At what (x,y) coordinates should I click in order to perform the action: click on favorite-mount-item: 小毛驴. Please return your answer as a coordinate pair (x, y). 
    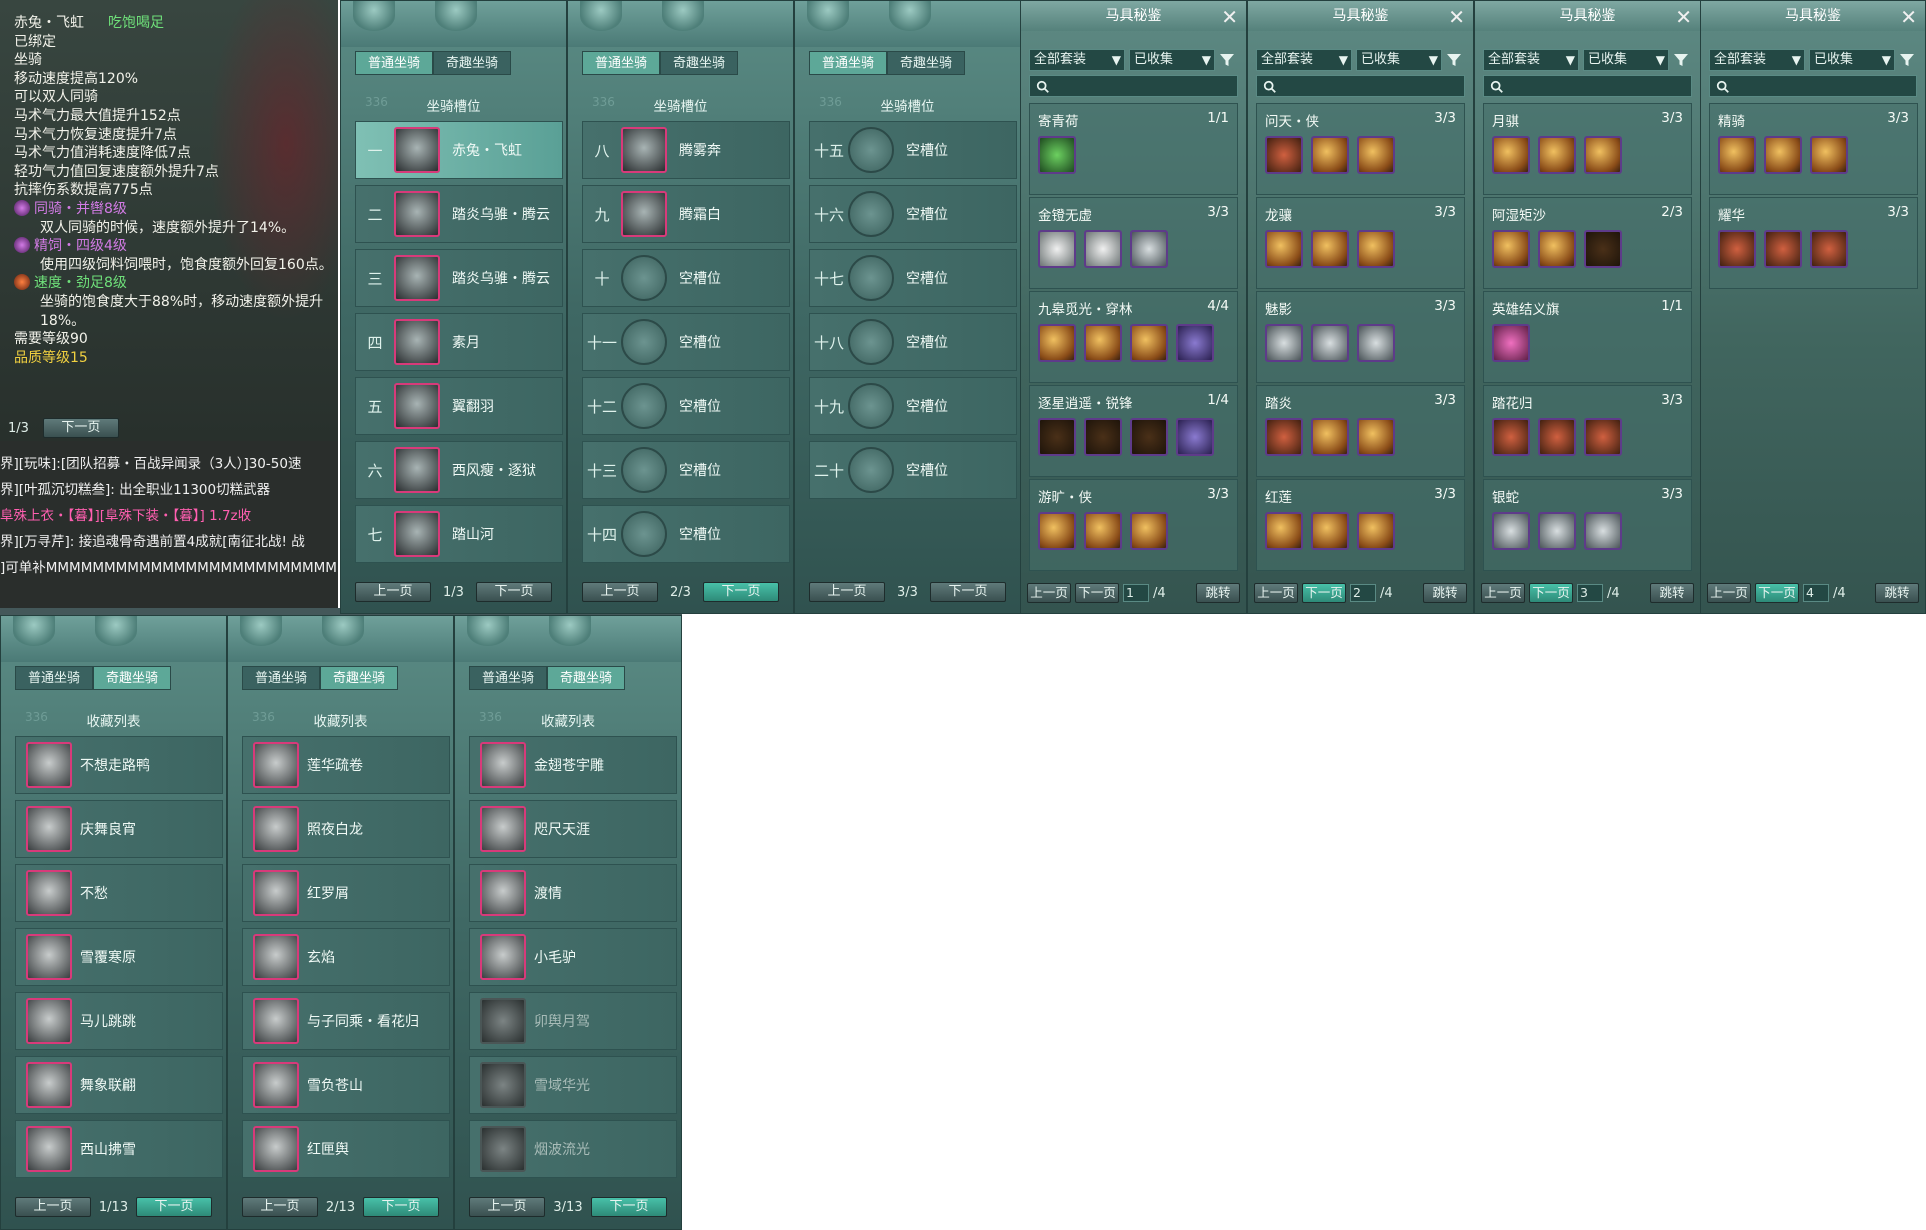
    Looking at the image, I should click on (573, 957).